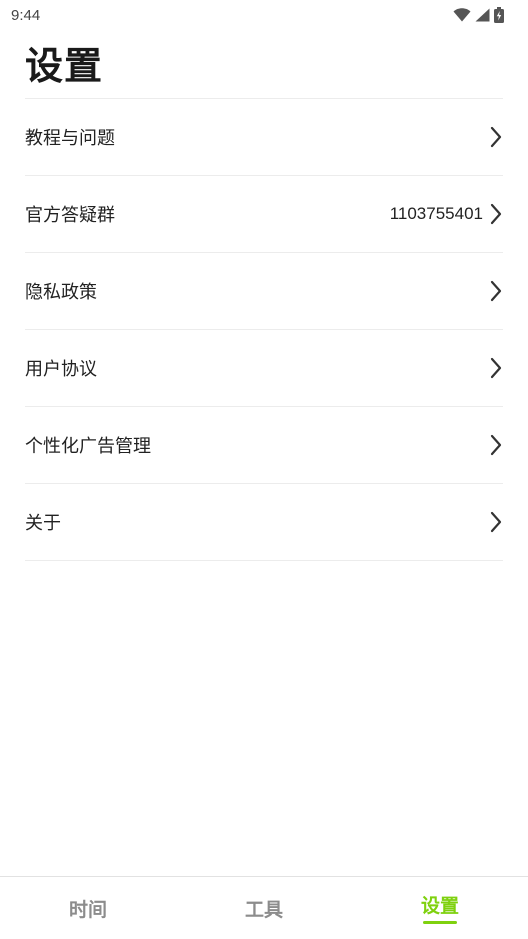  What do you see at coordinates (264, 291) in the screenshot?
I see `settings-item-privacy-policy: 隐私政策` at bounding box center [264, 291].